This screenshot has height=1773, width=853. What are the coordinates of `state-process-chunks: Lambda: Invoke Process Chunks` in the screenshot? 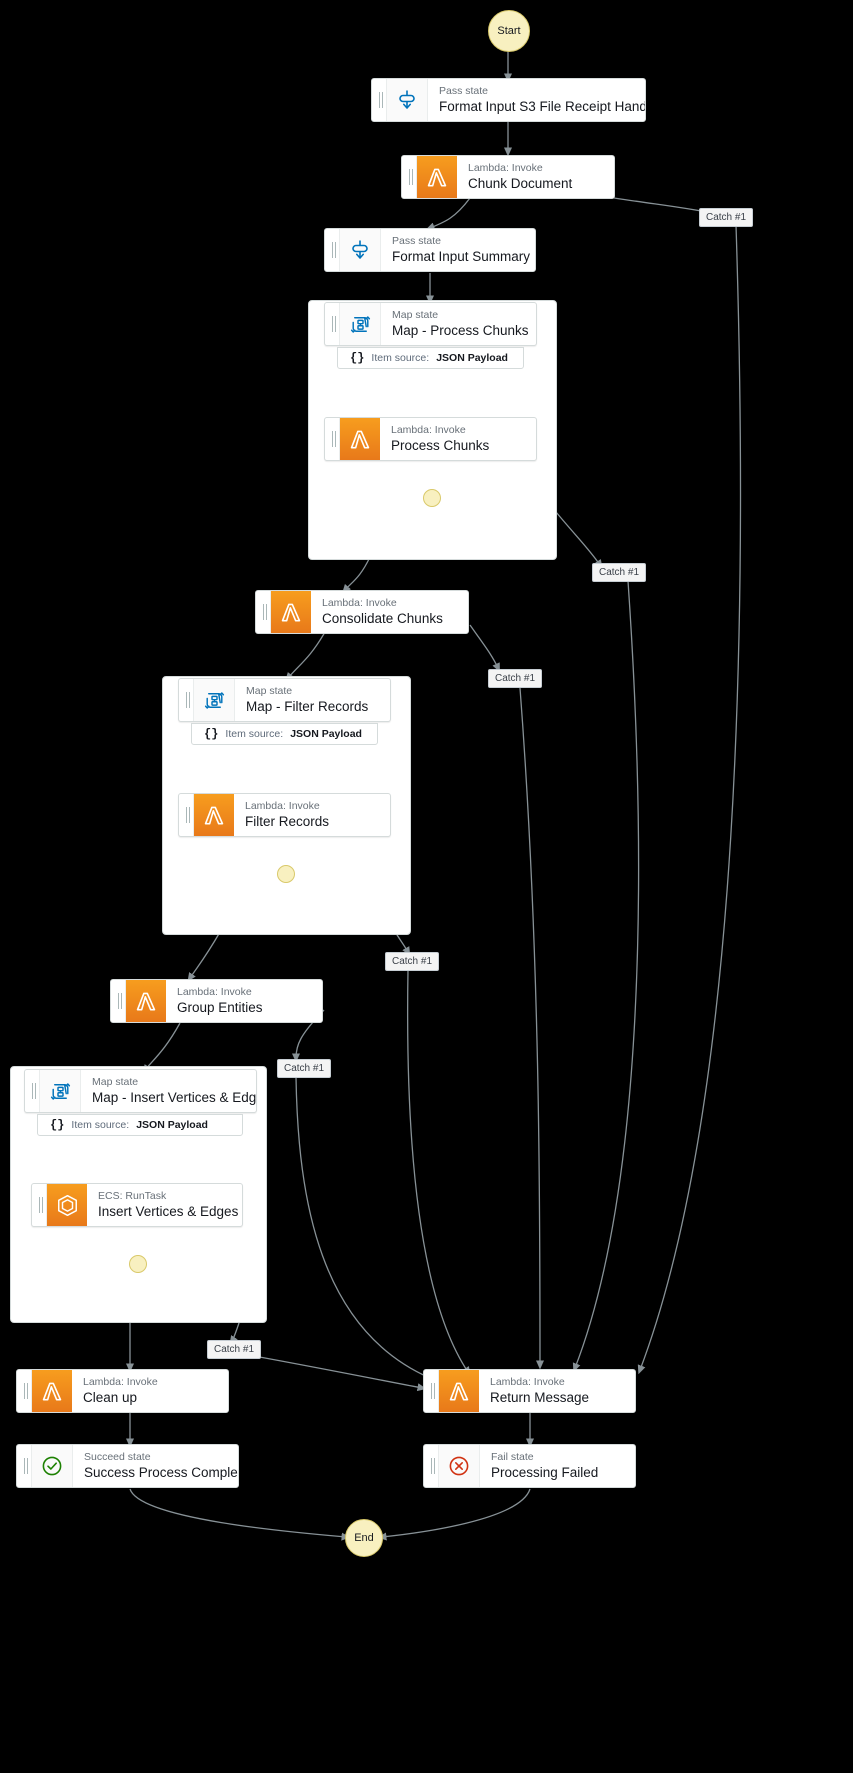 It's located at (430, 439).